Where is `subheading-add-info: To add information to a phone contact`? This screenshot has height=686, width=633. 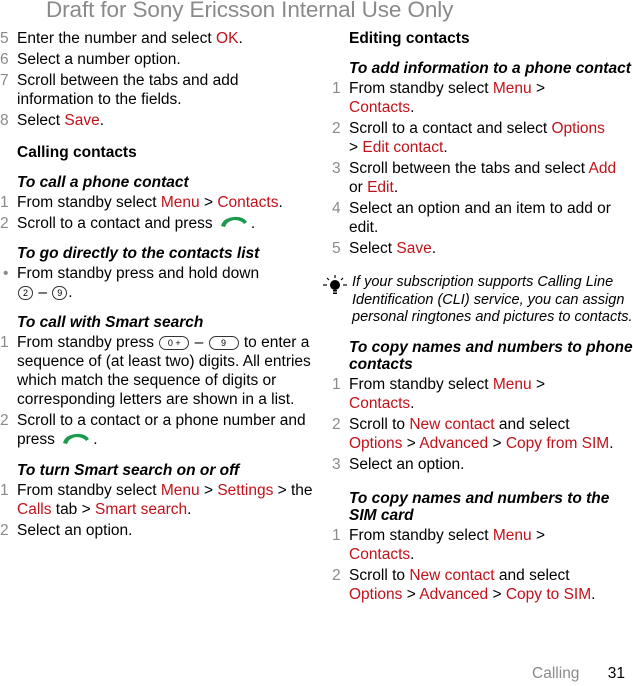 subheading-add-info: To add information to a phone contact is located at coordinates (490, 68).